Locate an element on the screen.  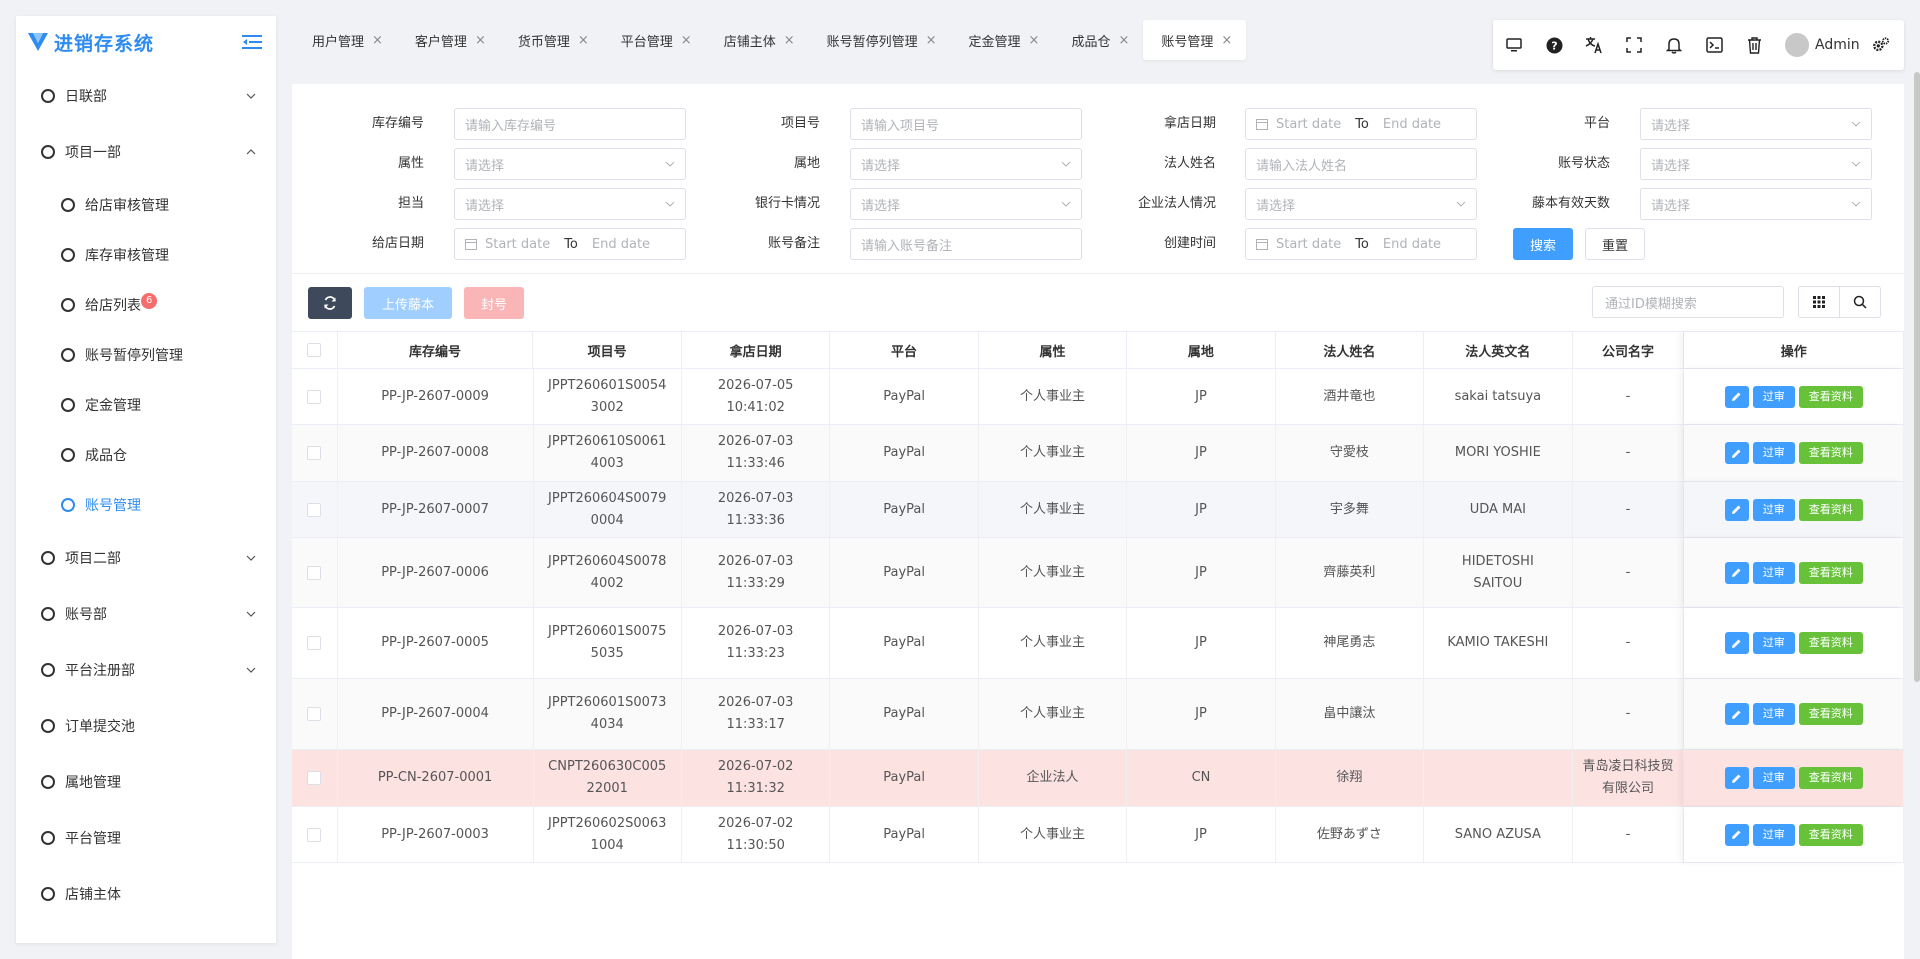
owner-select: 请选择 is located at coordinates (570, 204).